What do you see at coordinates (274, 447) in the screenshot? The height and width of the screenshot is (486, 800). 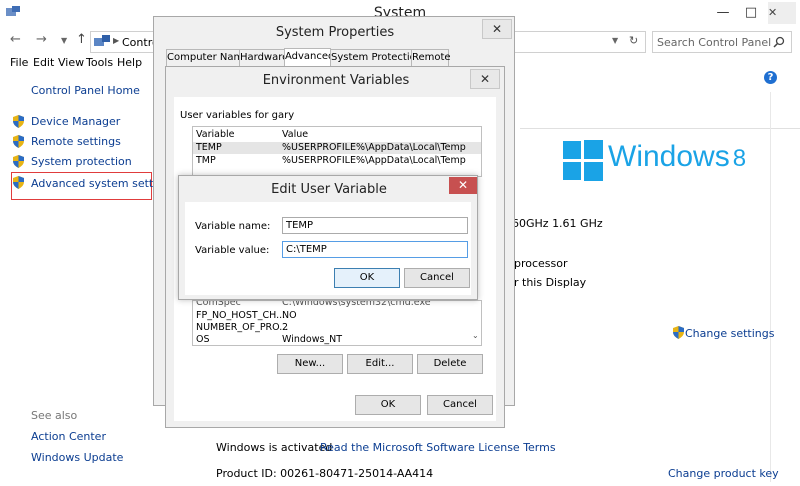 I see `activation-status: Windows is activated` at bounding box center [274, 447].